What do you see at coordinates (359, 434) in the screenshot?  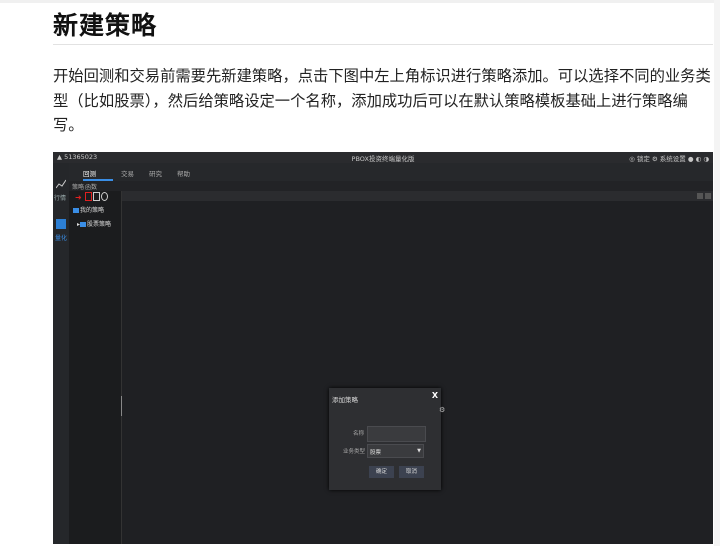 I see `name-label: 名称` at bounding box center [359, 434].